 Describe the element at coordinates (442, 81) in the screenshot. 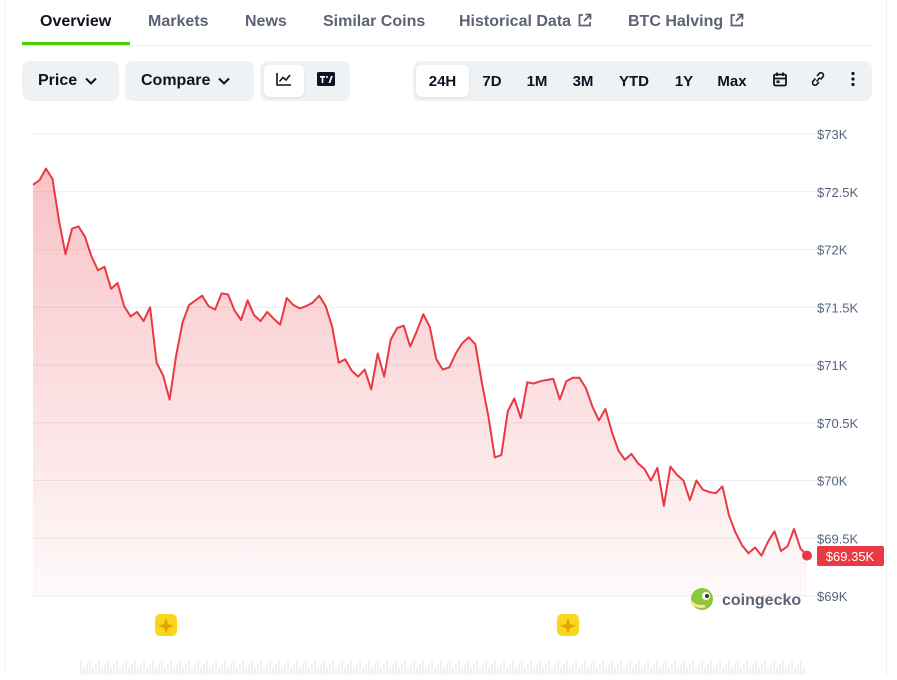

I see `range-24h-button: 24H` at that location.